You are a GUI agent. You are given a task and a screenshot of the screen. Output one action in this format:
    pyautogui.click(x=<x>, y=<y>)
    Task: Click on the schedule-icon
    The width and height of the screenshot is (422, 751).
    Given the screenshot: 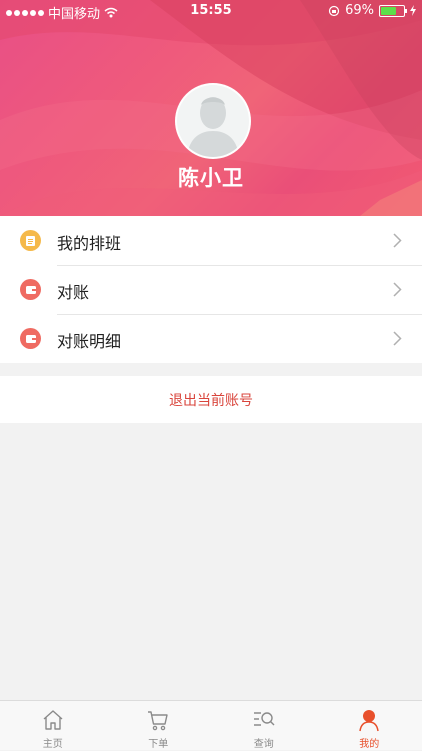 What is the action you would take?
    pyautogui.click(x=30, y=240)
    